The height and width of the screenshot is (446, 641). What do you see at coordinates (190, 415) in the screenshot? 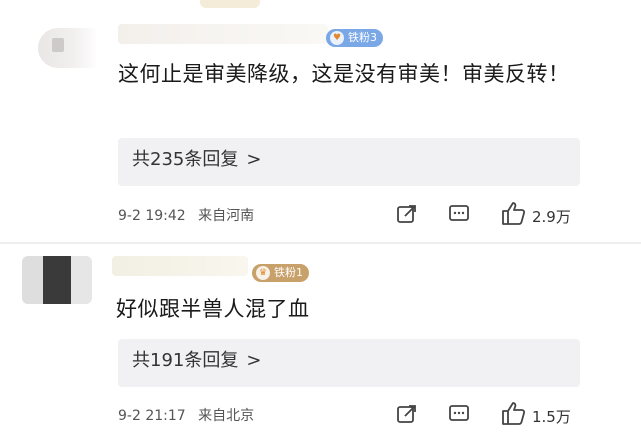
I see `comment-meta: 9-2 21:17 来自北京` at bounding box center [190, 415].